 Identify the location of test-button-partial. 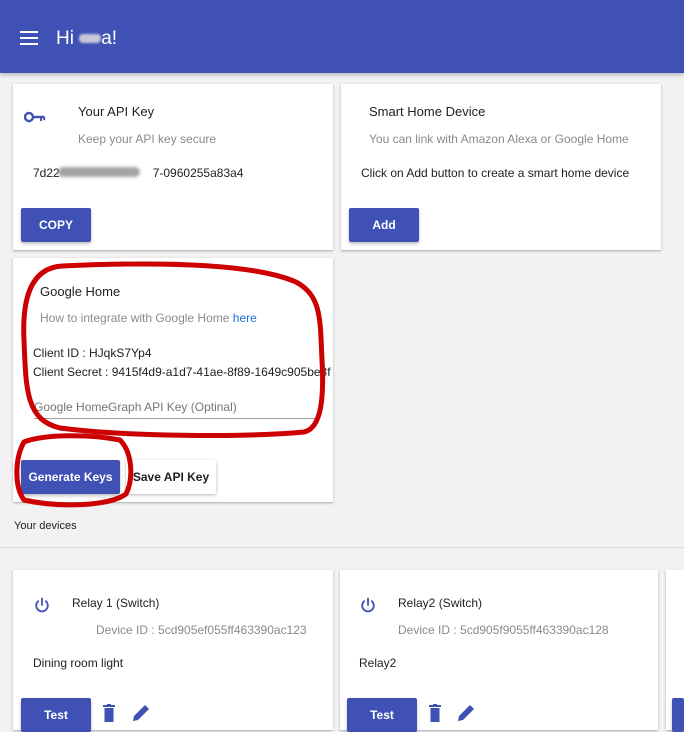
(678, 715).